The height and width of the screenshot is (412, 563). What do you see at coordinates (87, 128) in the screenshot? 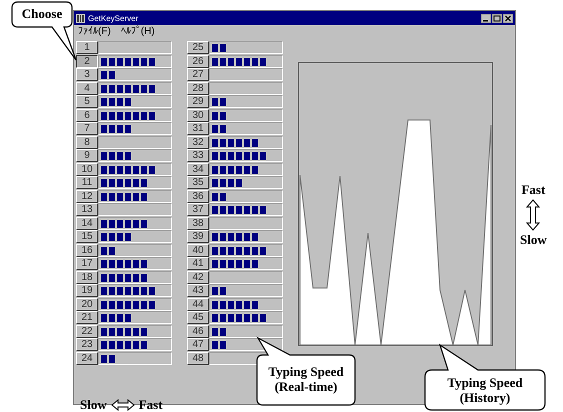
I see `key-button: 7` at bounding box center [87, 128].